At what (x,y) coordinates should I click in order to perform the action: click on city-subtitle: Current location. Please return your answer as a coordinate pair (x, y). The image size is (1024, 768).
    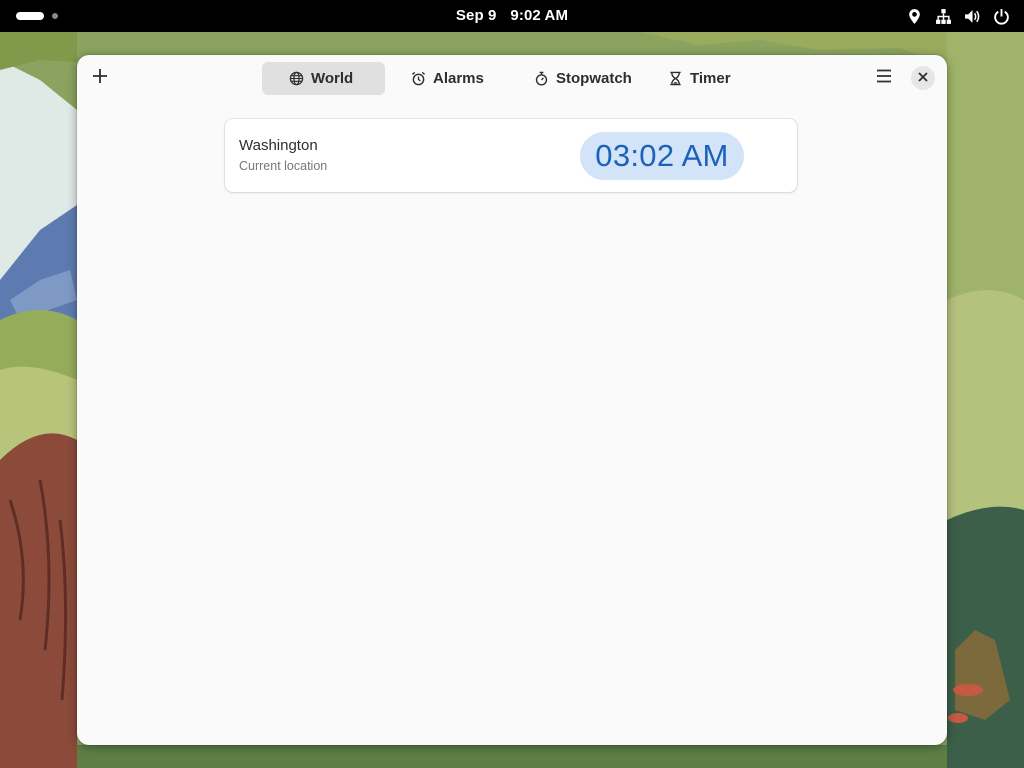
    Looking at the image, I should click on (283, 166).